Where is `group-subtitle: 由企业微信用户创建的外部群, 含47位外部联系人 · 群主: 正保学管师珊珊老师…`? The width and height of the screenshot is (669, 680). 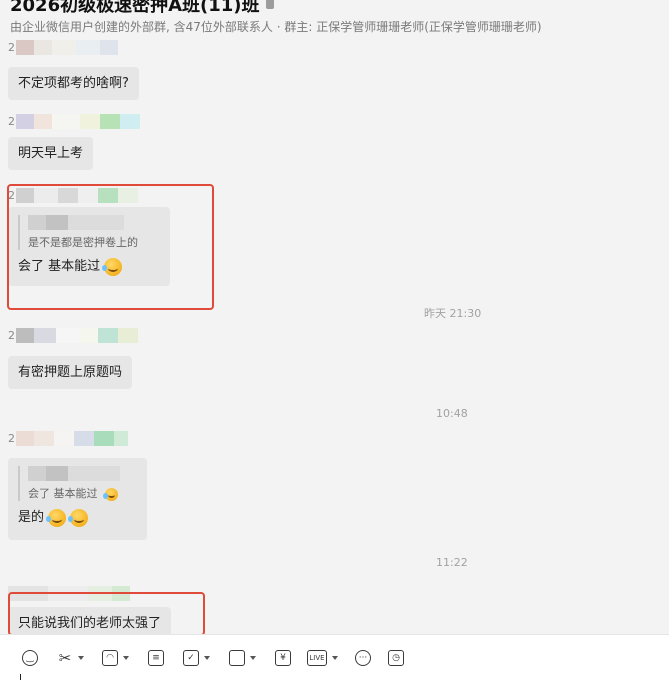 group-subtitle: 由企业微信用户创建的外部群, 含47位外部联系人 · 群主: 正保学管师珊珊老师… is located at coordinates (276, 27).